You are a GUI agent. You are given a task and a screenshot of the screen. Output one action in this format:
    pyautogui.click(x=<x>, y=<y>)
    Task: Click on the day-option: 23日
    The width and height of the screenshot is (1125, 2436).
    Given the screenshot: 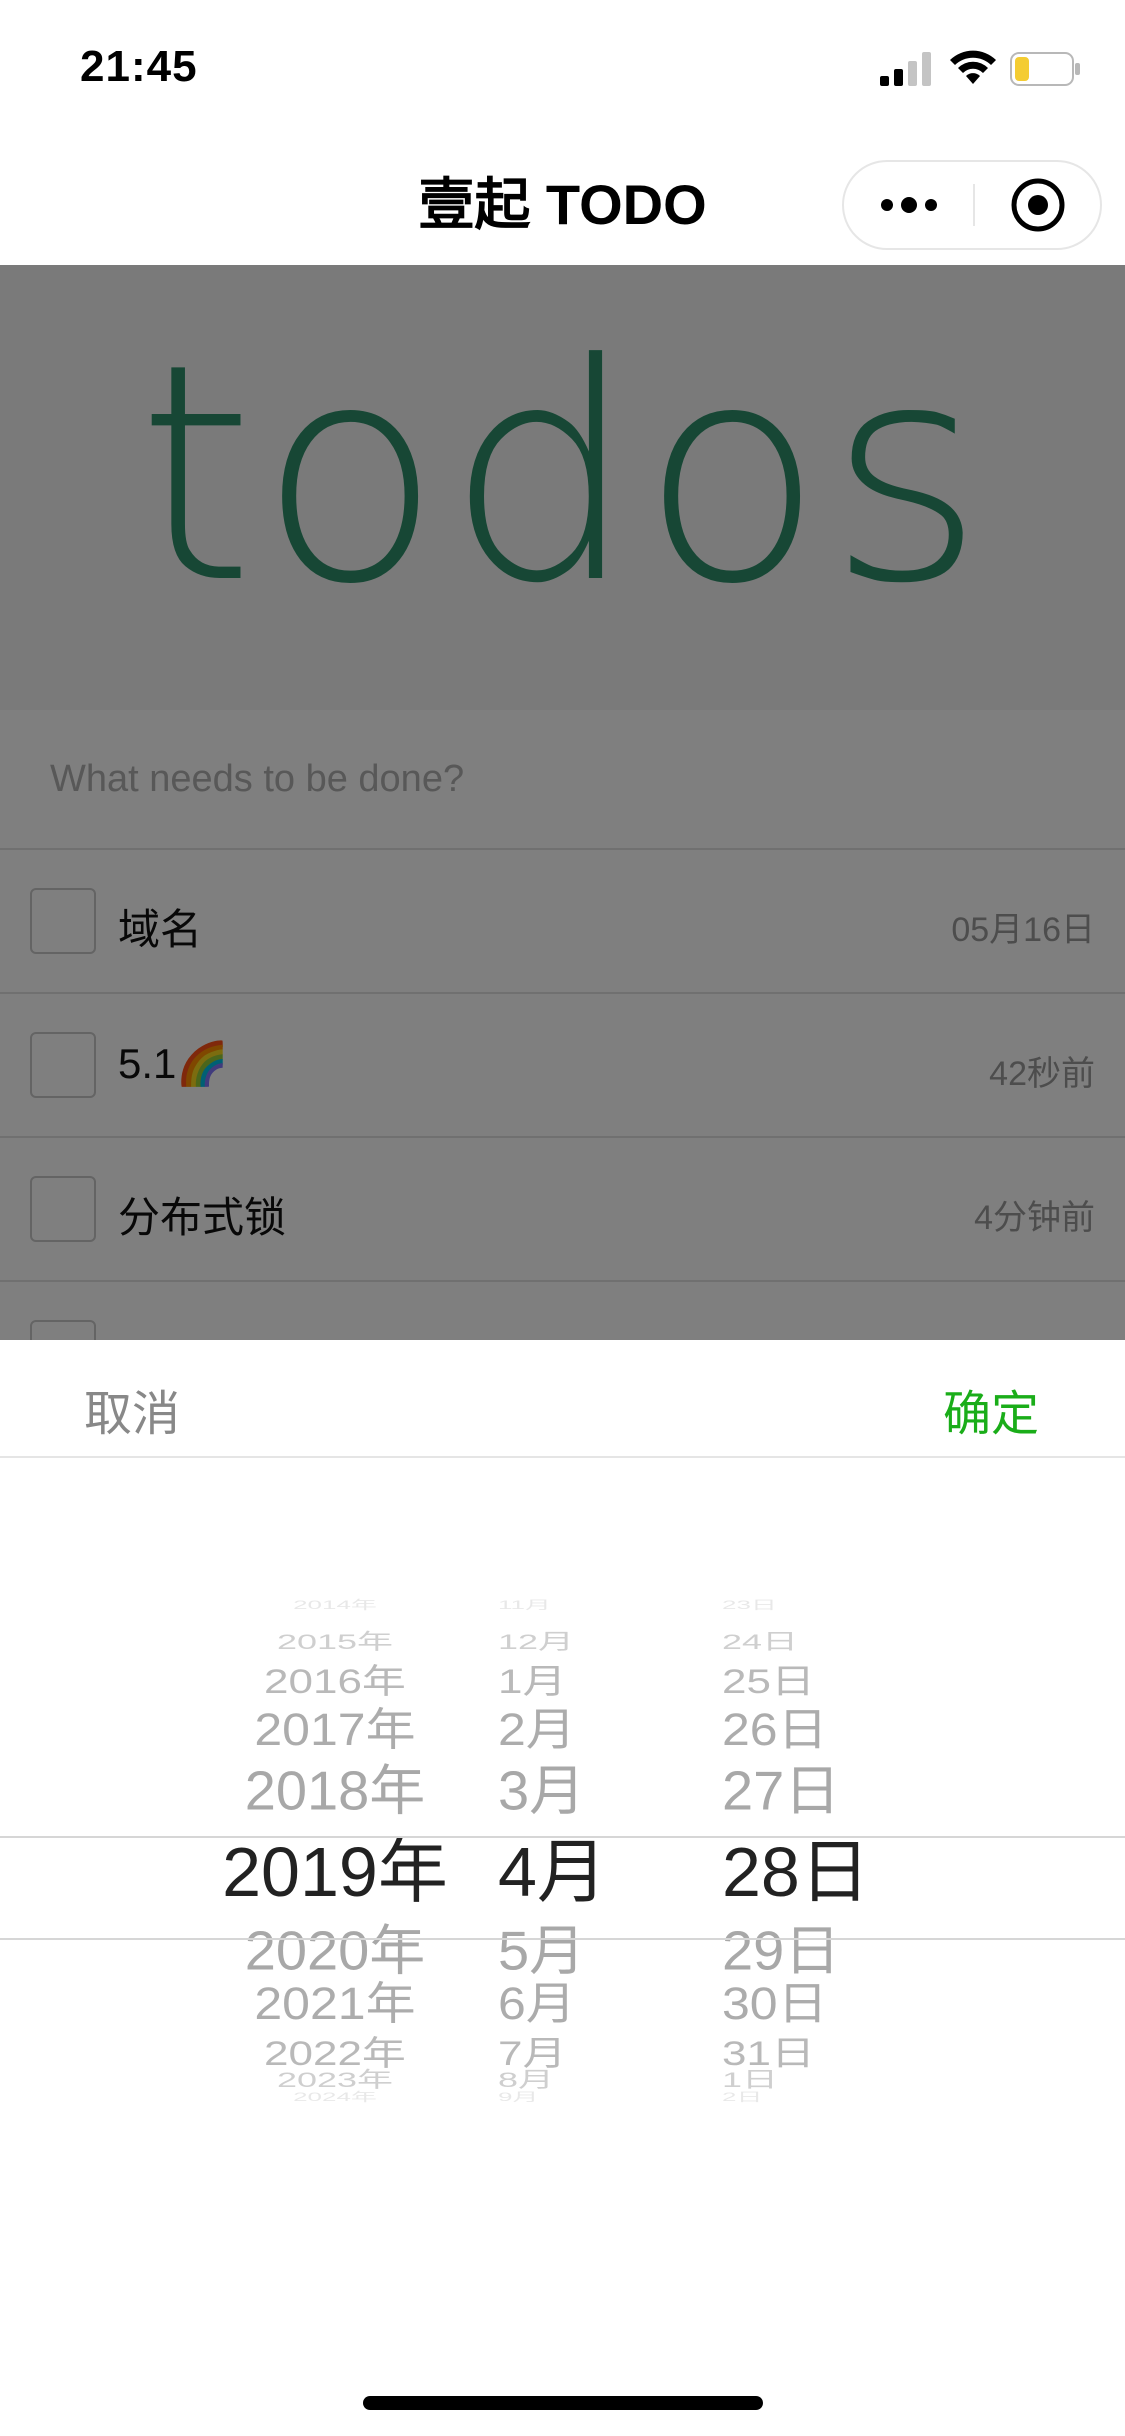 What is the action you would take?
    pyautogui.click(x=800, y=1604)
    